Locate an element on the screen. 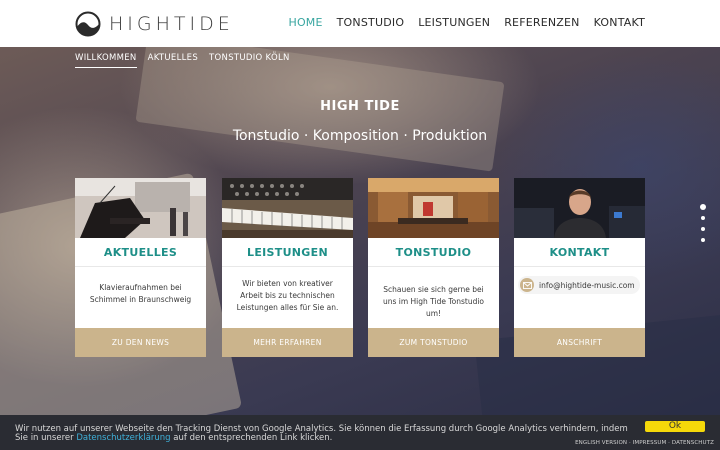 This screenshot has width=720, height=450. card-image-synth is located at coordinates (287, 208).